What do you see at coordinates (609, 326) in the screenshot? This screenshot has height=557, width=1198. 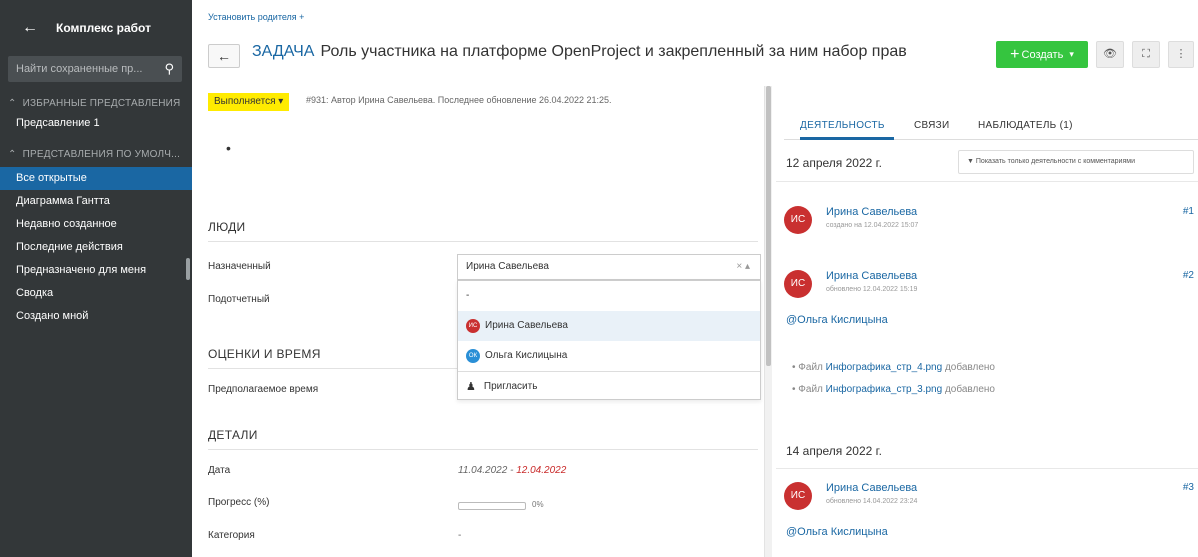 I see `option-user: ИС Ирина Савельева` at bounding box center [609, 326].